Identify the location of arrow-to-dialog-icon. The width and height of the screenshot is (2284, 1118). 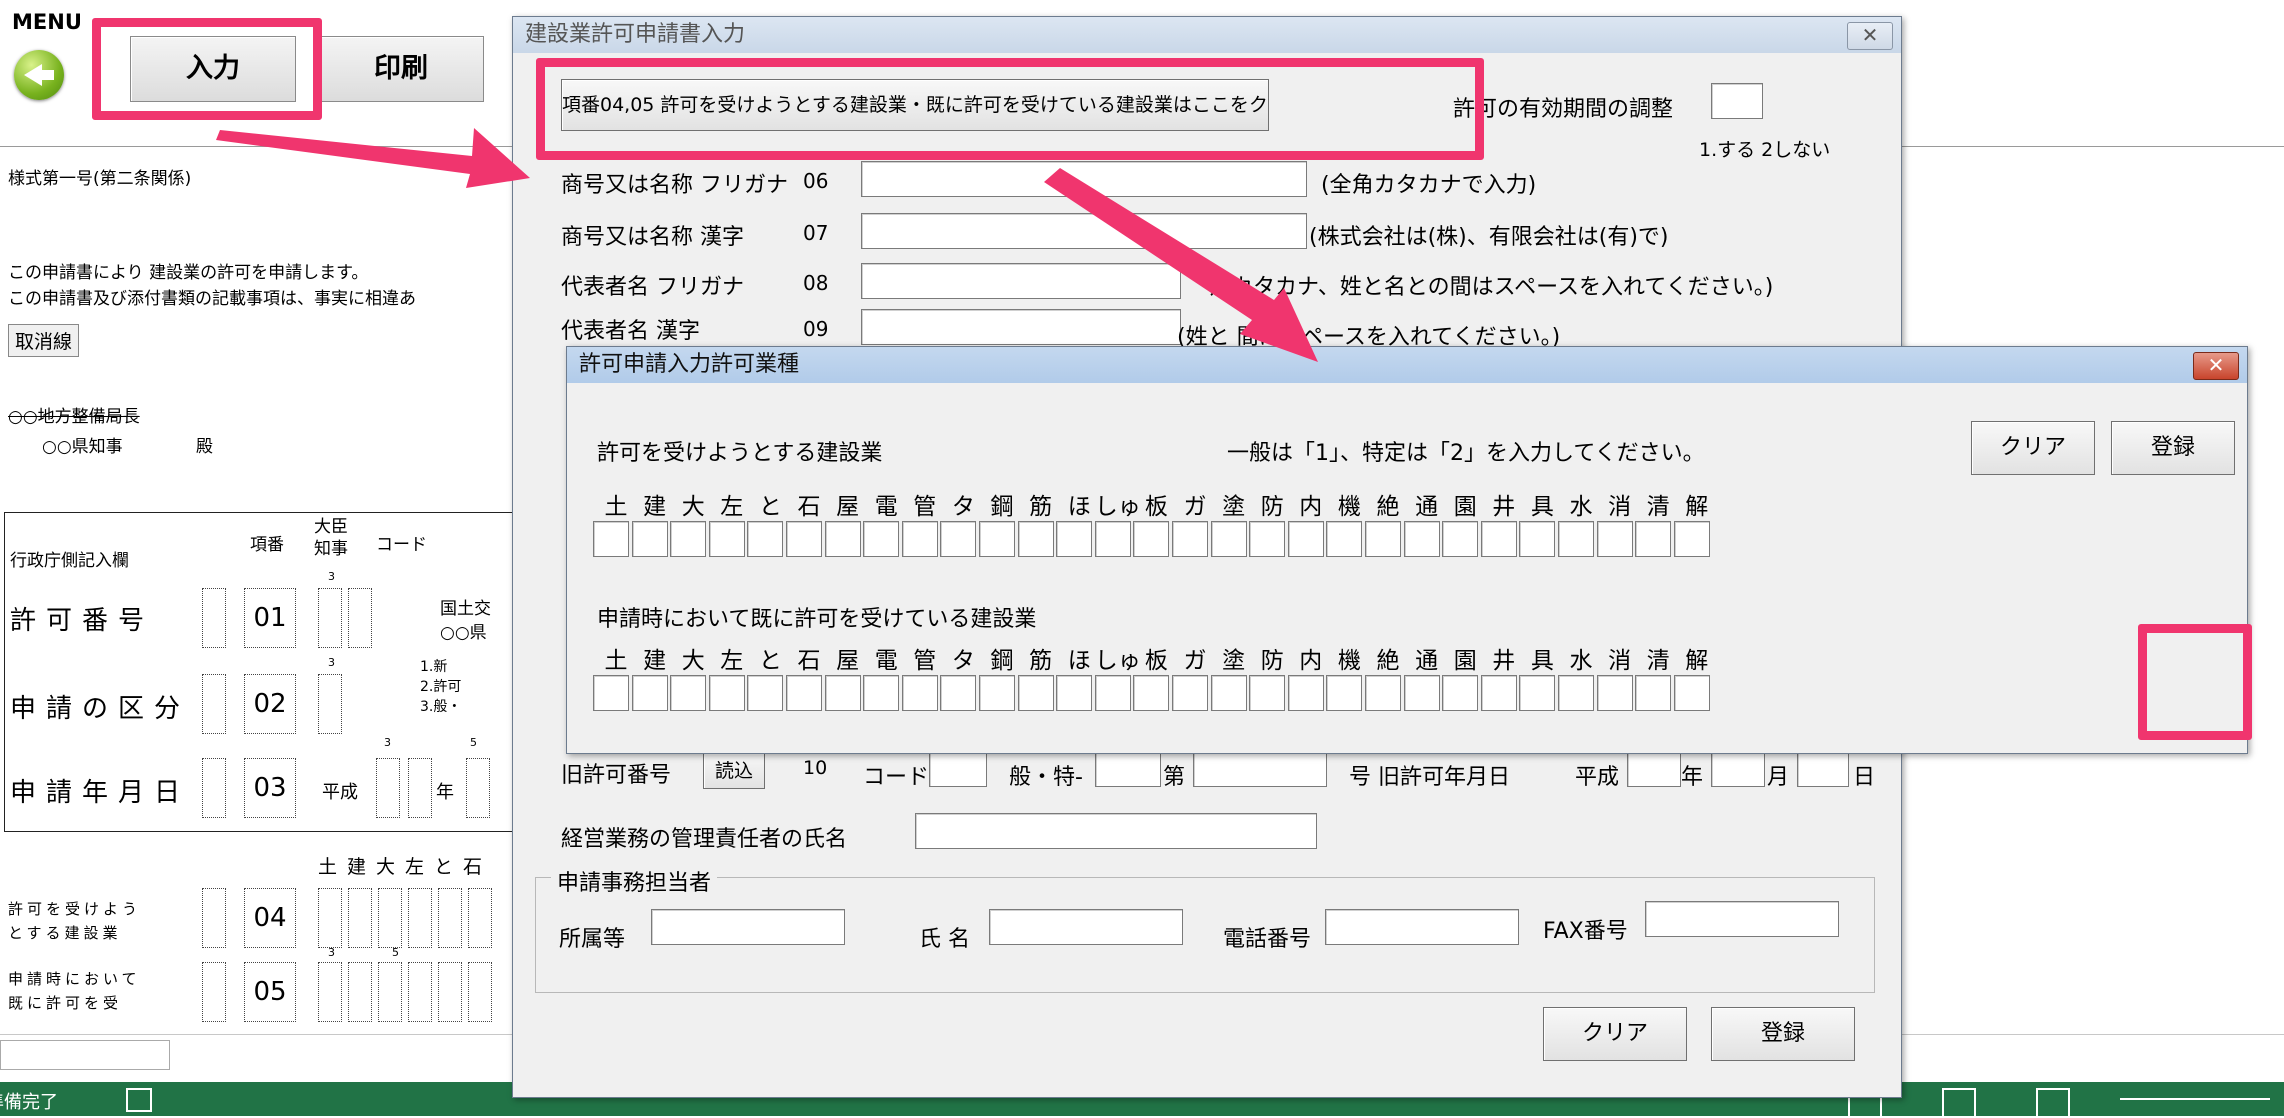
(373, 158).